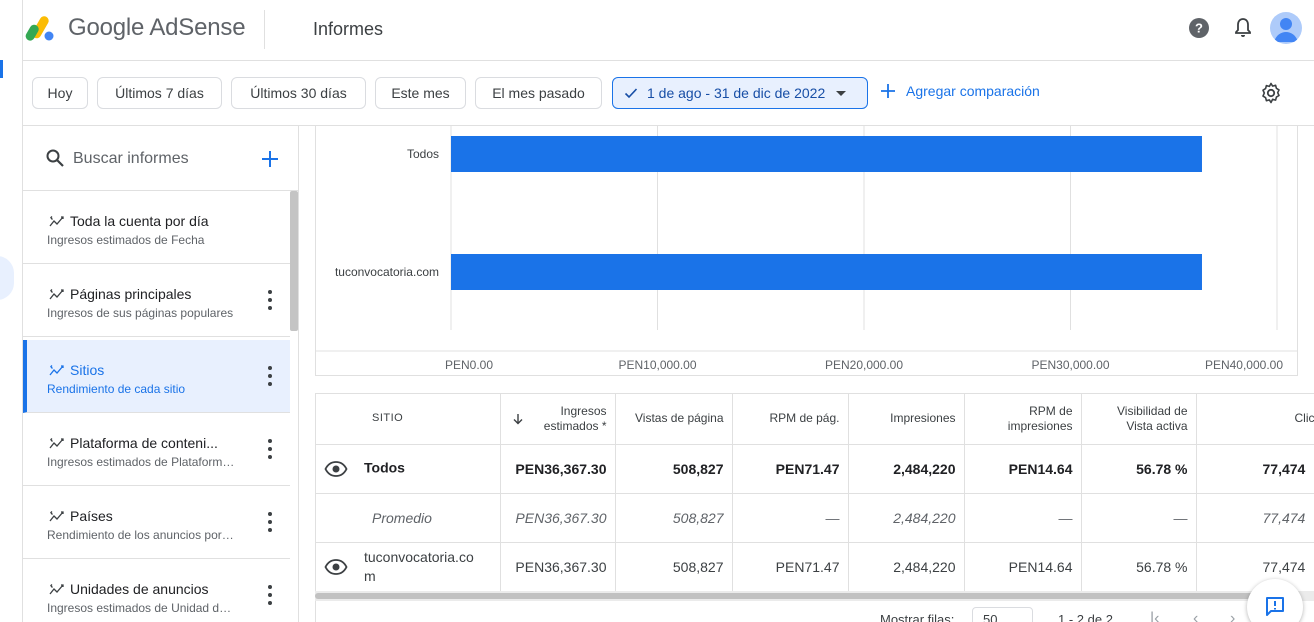  What do you see at coordinates (469, 365) in the screenshot?
I see `x-tick-label: PEN0.00` at bounding box center [469, 365].